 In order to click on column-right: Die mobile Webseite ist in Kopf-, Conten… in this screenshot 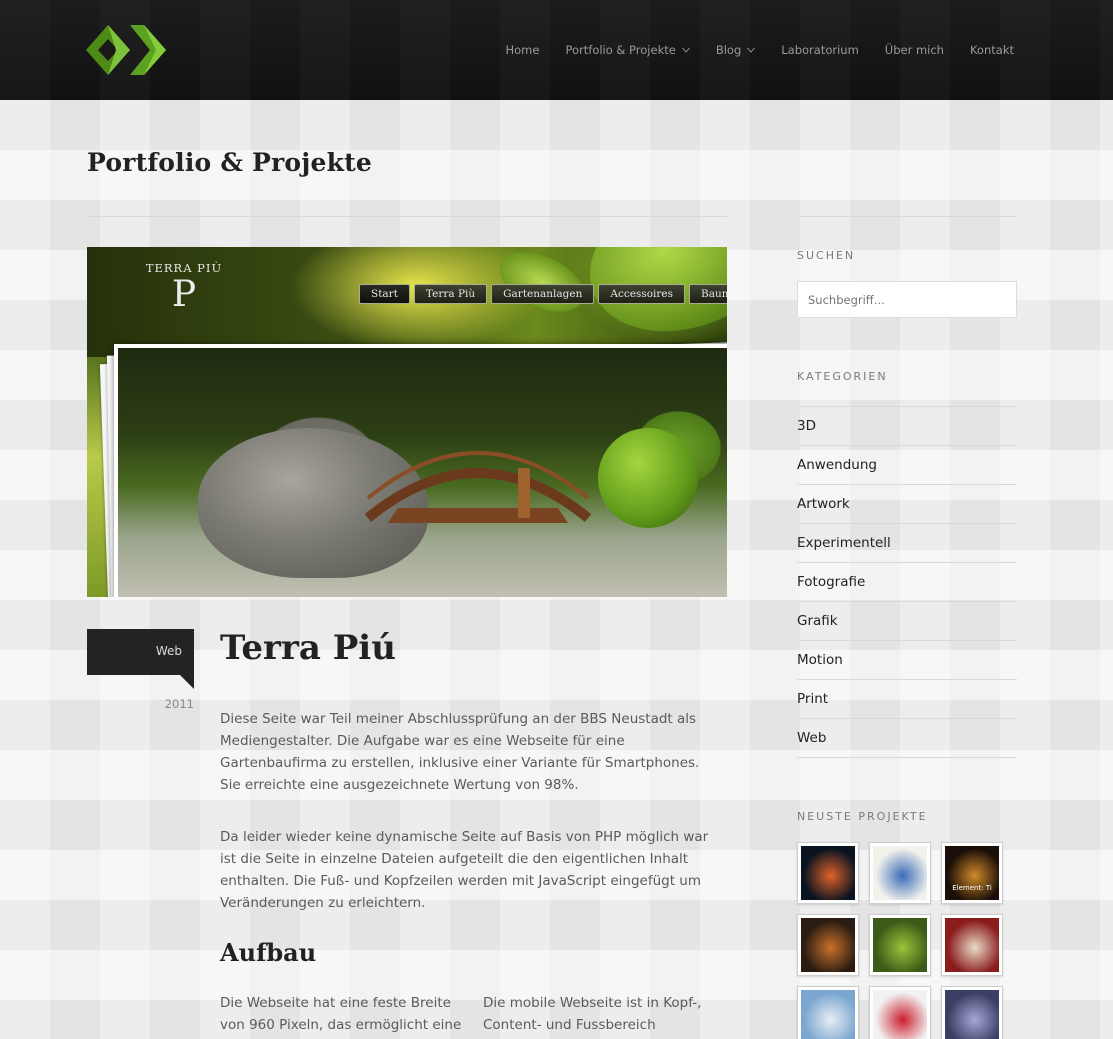, I will do `click(592, 1014)`.